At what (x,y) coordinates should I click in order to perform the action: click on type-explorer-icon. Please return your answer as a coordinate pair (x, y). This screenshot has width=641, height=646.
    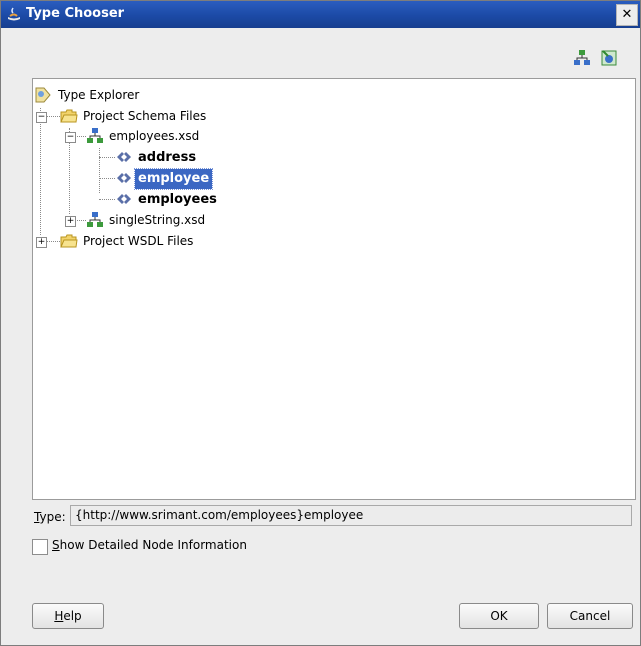
    Looking at the image, I should click on (43, 95).